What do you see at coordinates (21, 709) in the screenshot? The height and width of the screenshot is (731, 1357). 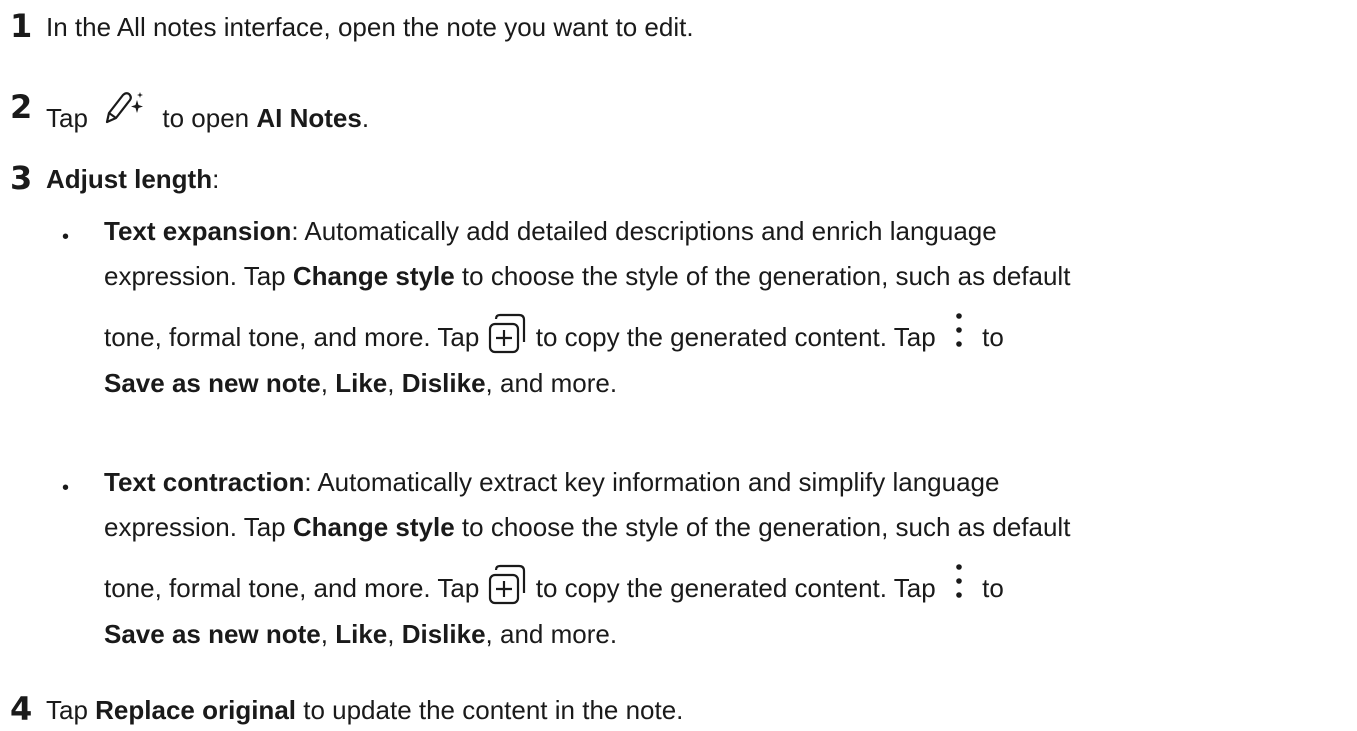 I see `step-number: 4` at bounding box center [21, 709].